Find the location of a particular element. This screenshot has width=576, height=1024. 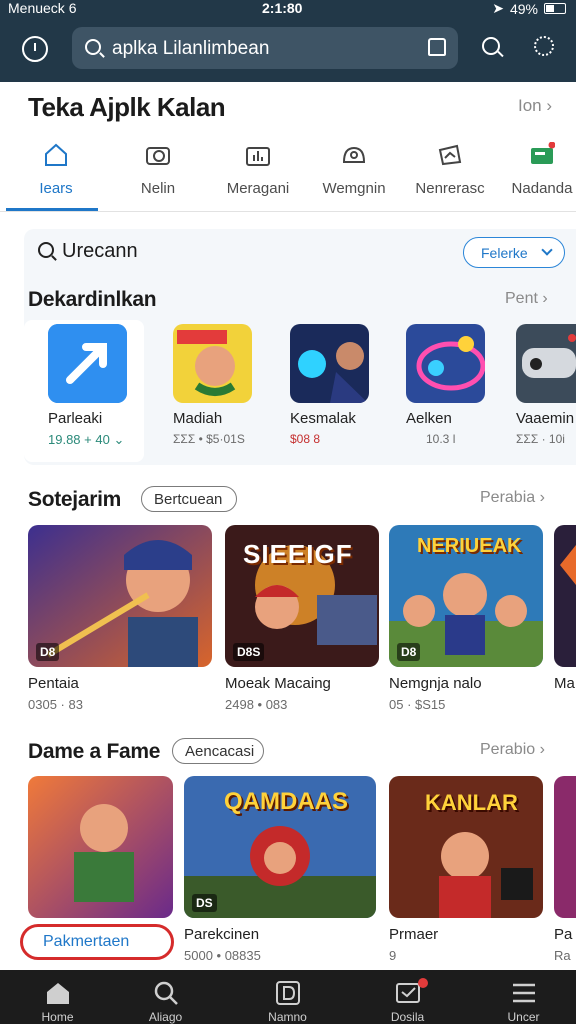

nav-menu: Uncer is located at coordinates (521, 997).